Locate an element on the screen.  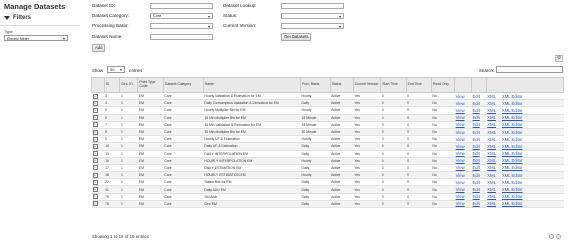
get-datasets-button: Get Datasets is located at coordinates (296, 37).